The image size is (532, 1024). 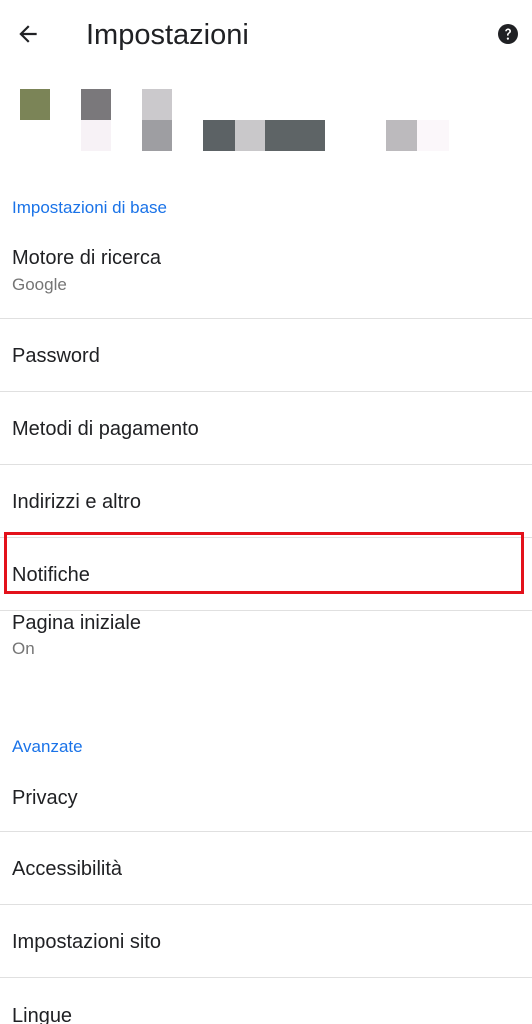 I want to click on languages-label: Lingue, so click(x=42, y=1014).